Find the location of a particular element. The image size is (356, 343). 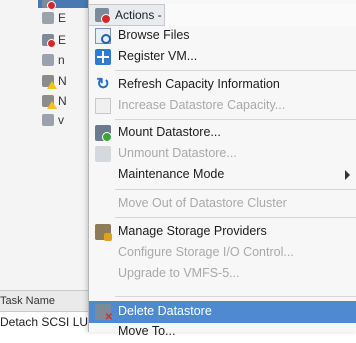

task-list-header: Task Name is located at coordinates (47, 301).